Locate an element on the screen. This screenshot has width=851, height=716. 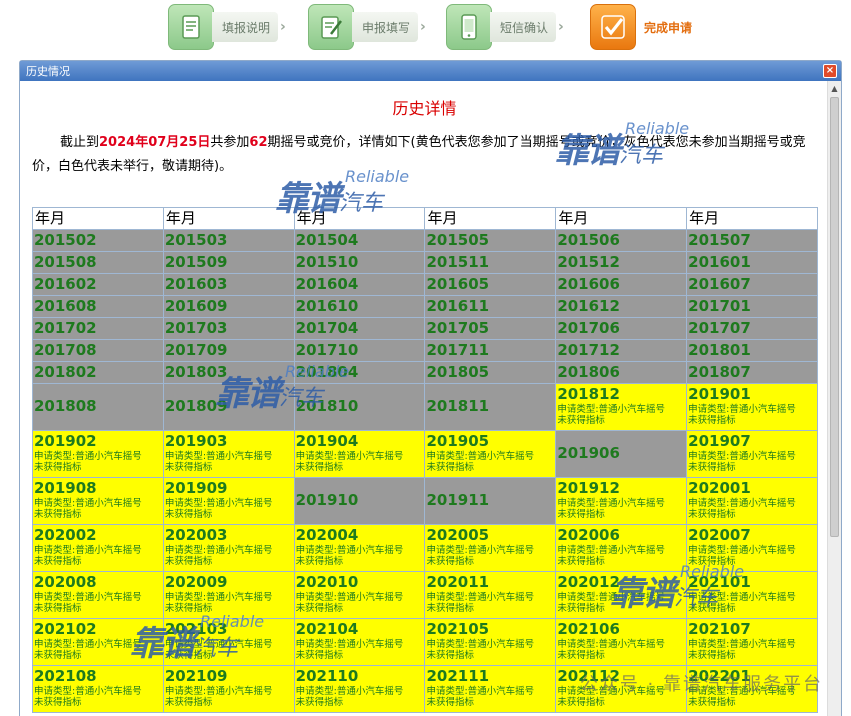
month-label: 201901 is located at coordinates (719, 394).